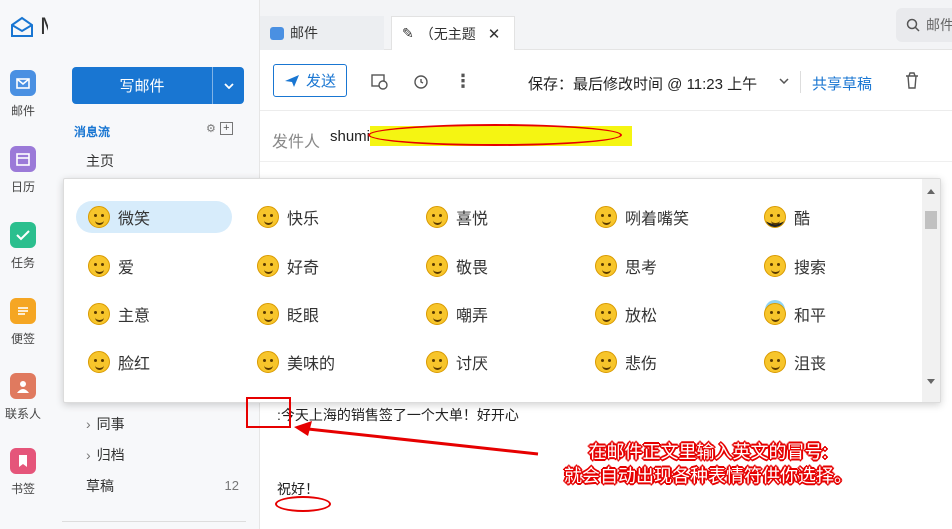 The height and width of the screenshot is (529, 952). What do you see at coordinates (99, 314) in the screenshot?
I see `idea-emoji-icon` at bounding box center [99, 314].